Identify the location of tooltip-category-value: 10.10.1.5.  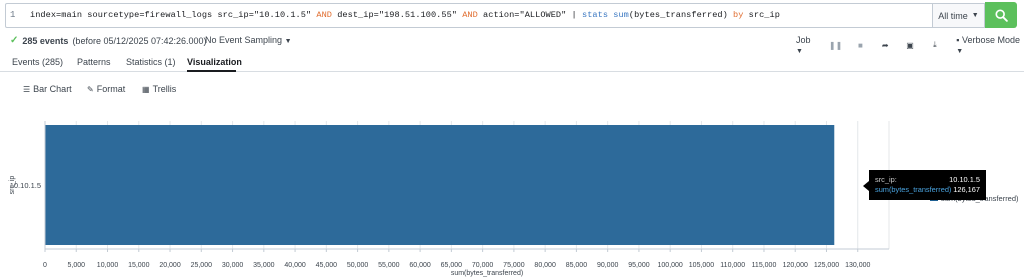
(964, 179).